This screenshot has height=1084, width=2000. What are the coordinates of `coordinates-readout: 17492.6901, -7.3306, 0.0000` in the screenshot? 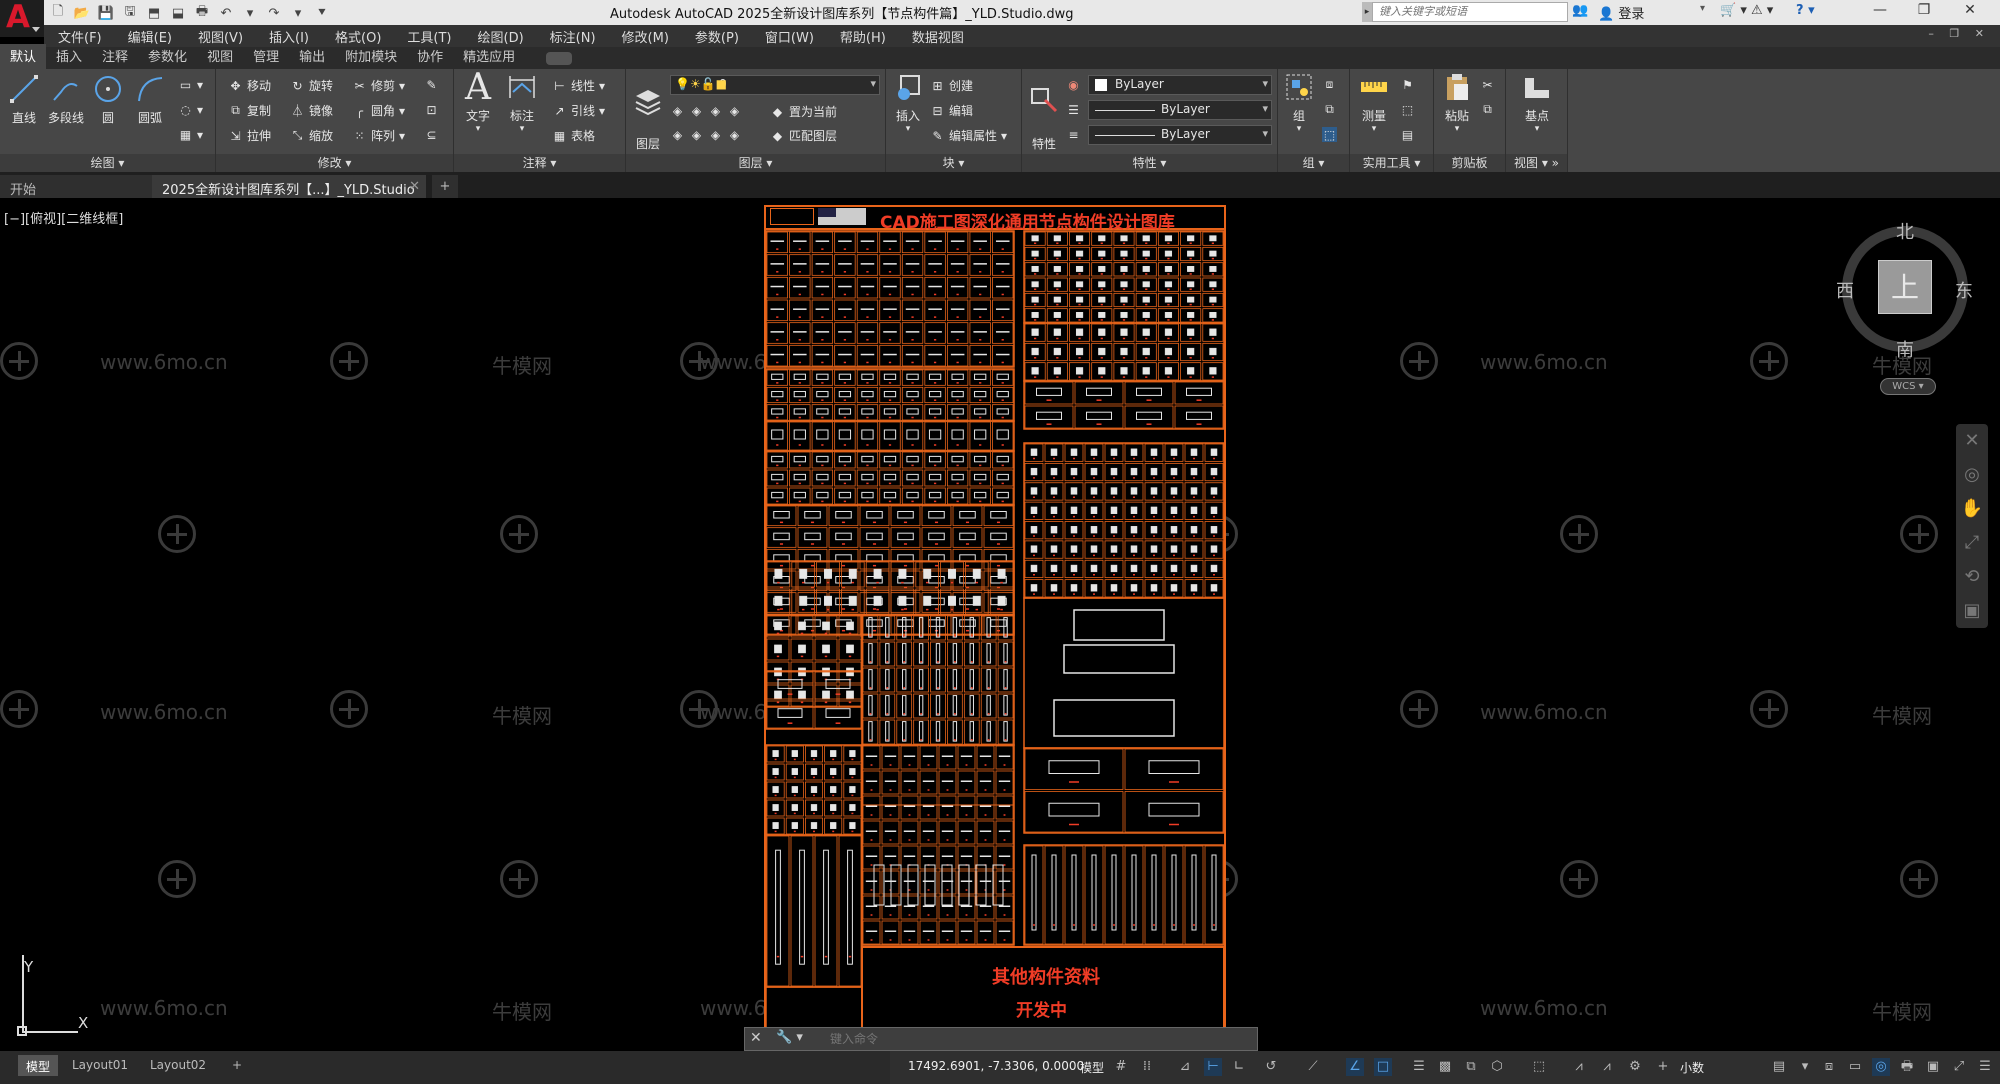 It's located at (996, 1066).